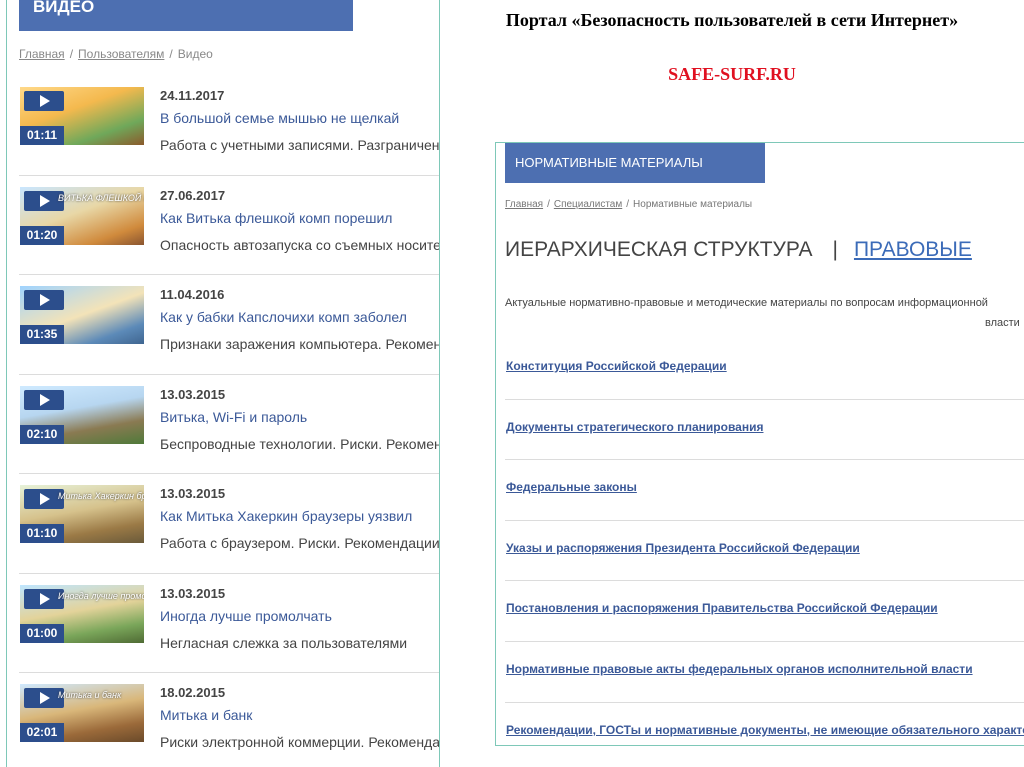  I want to click on breadcrumb-current: Нормативные материалы, so click(693, 204).